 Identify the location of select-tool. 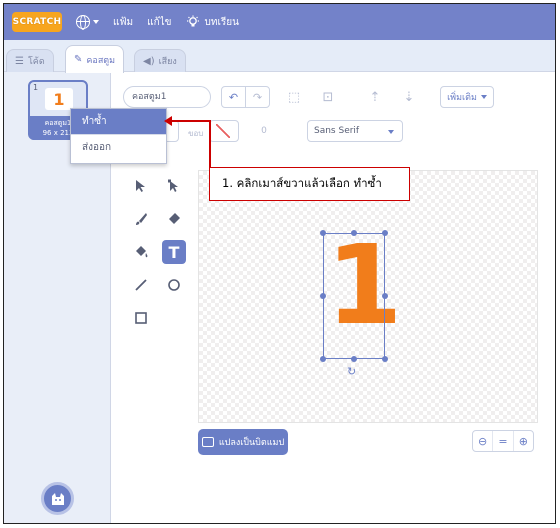
(141, 186).